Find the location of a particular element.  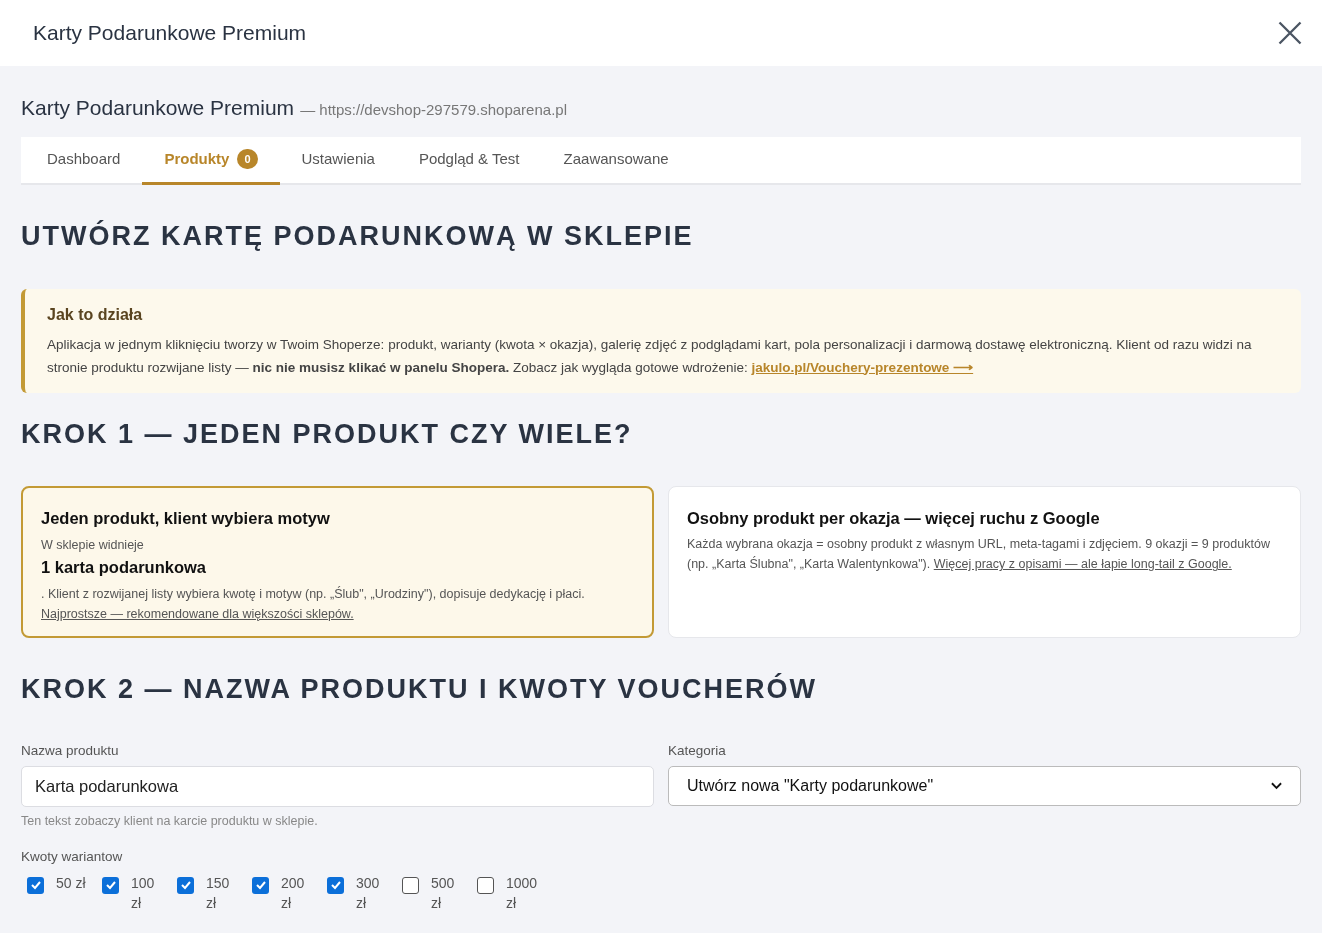

field-label: Kwoty wariantow is located at coordinates (72, 856).